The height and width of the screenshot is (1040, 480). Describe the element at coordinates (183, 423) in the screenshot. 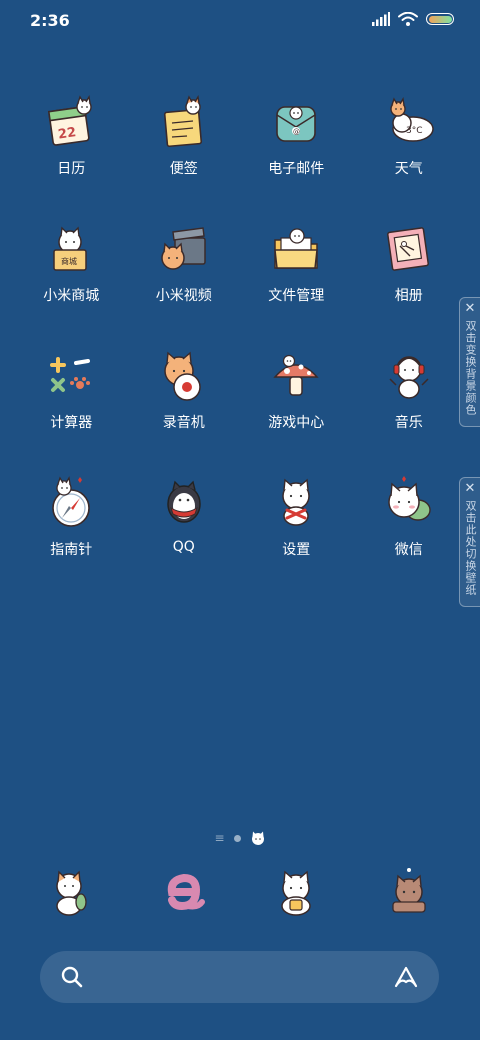

I see `app-label: 录音机` at that location.